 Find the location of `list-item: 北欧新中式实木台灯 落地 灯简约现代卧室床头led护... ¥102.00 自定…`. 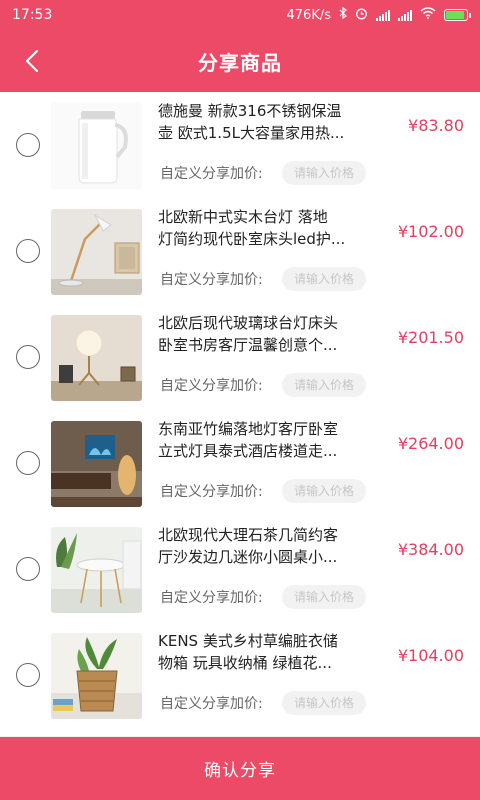

list-item: 北欧新中式实木台灯 落地 灯简约现代卧室床头led护... ¥102.00 自定… is located at coordinates (240, 251).